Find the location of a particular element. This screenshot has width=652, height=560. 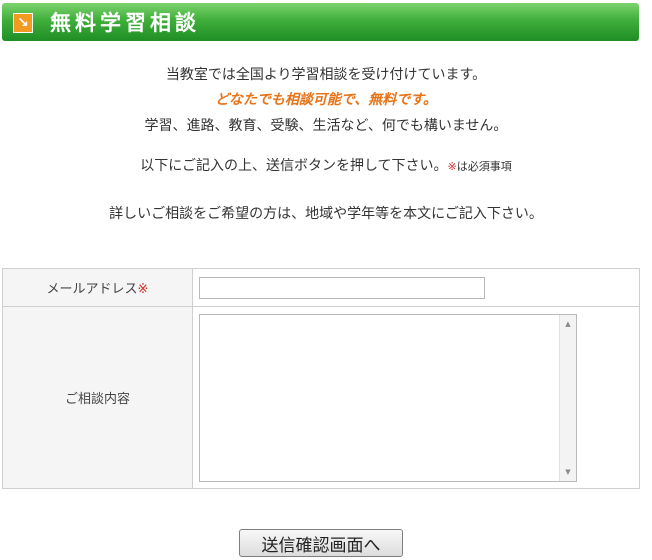

intro-line-2-wrap: どなたでも相談可能で、無料です。 is located at coordinates (326, 100).